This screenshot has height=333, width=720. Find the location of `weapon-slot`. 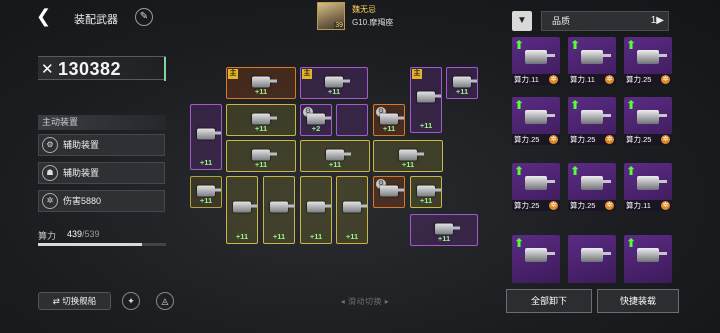

weapon-slot is located at coordinates (352, 120).